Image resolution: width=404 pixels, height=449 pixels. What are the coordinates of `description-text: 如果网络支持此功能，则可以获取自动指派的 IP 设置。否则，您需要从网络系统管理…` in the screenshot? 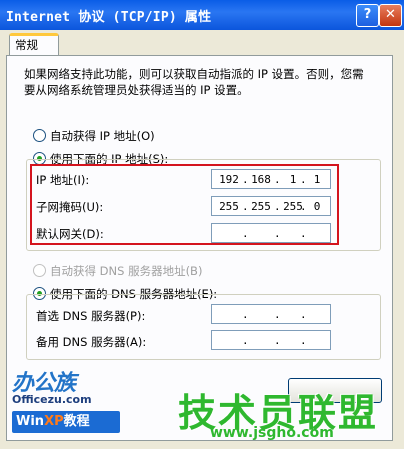 It's located at (194, 82).